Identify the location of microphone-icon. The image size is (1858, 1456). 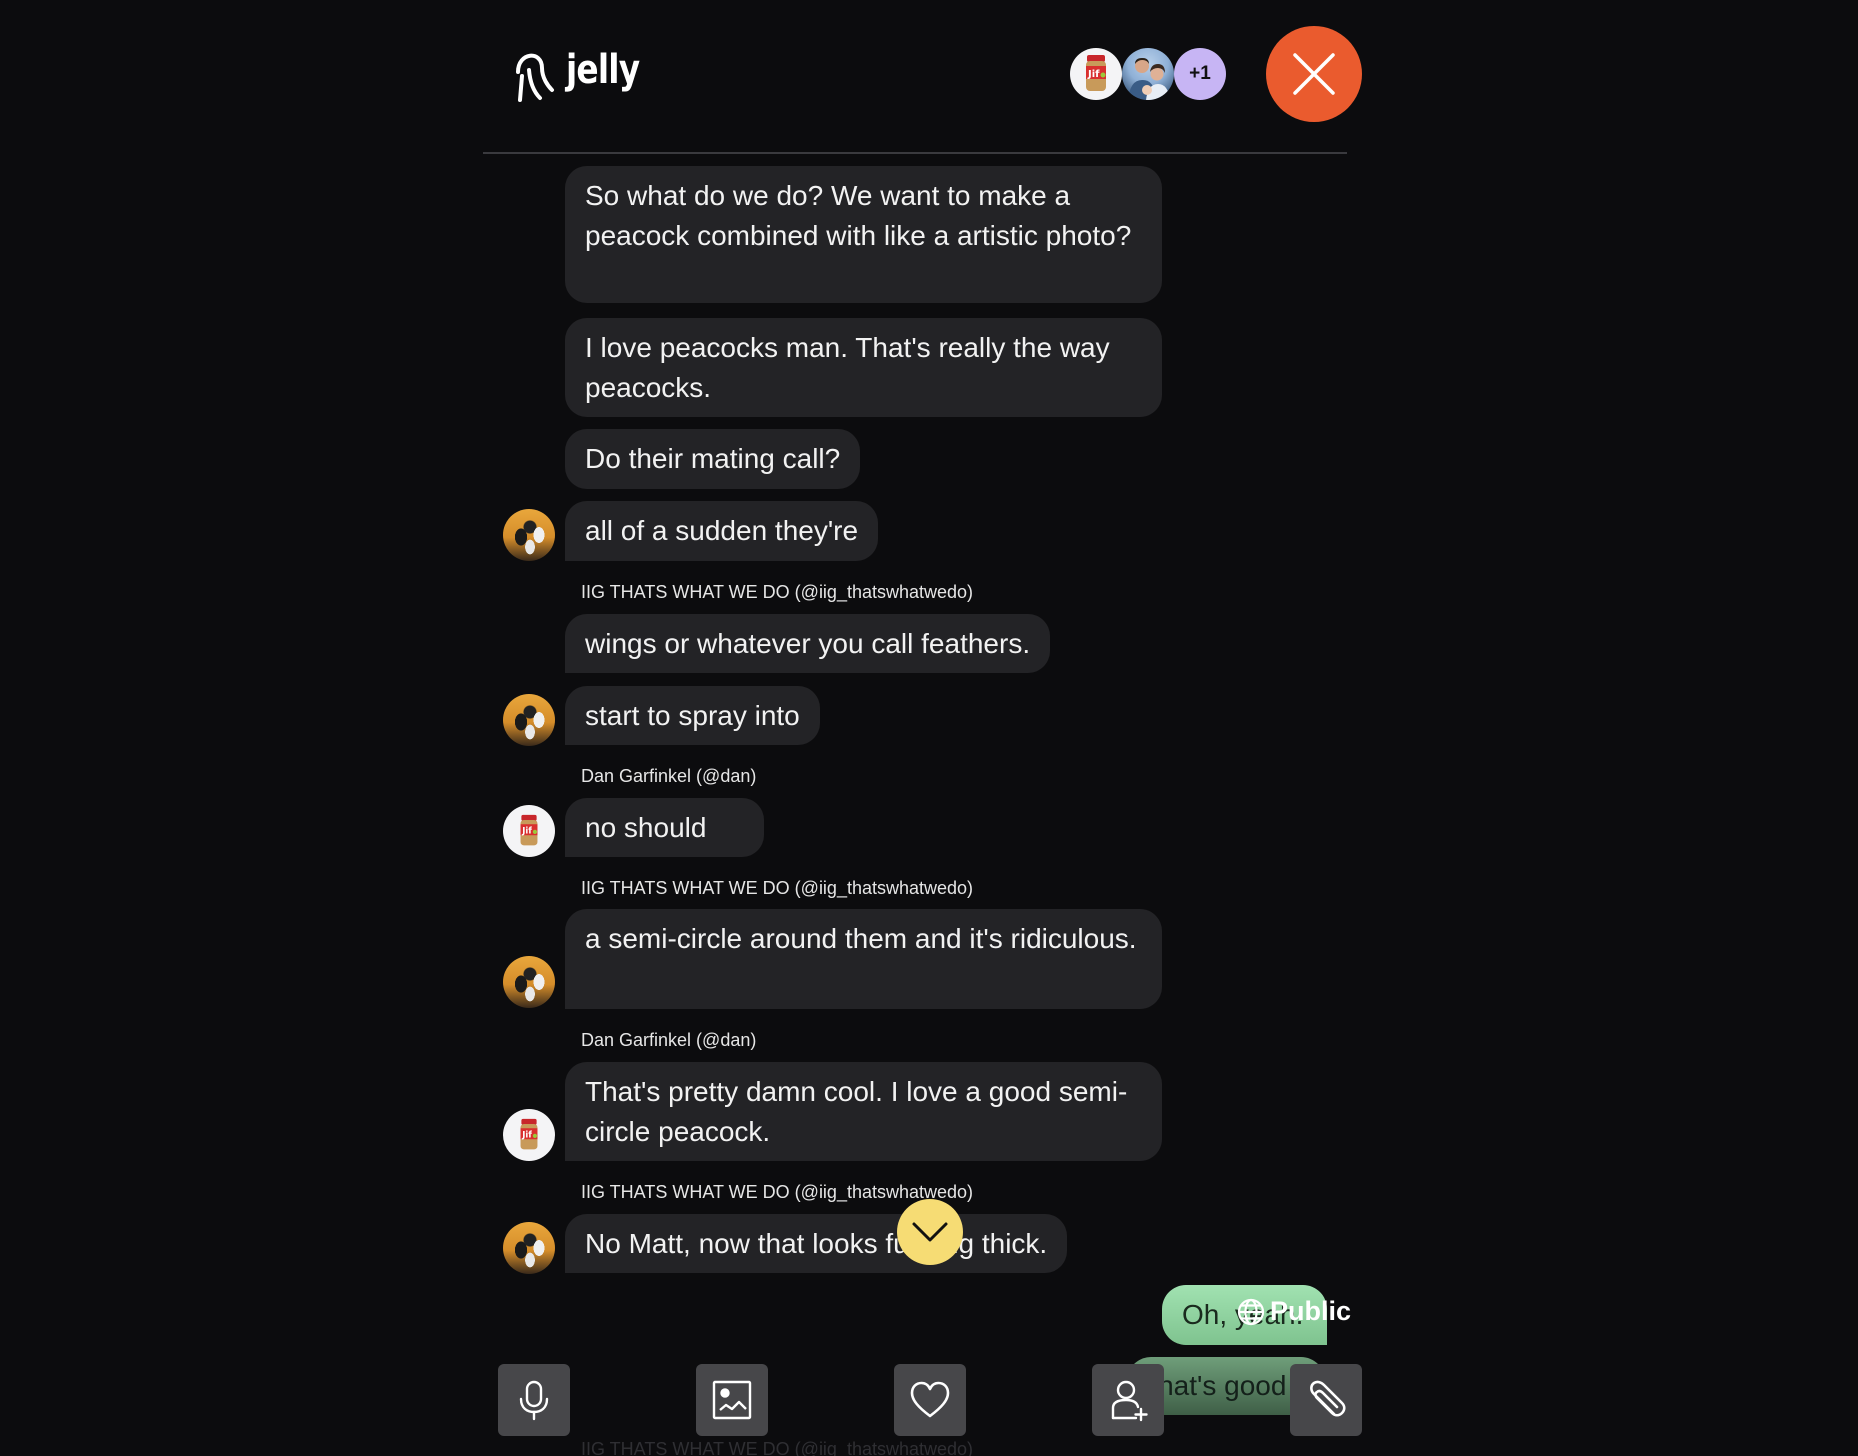
(534, 1400).